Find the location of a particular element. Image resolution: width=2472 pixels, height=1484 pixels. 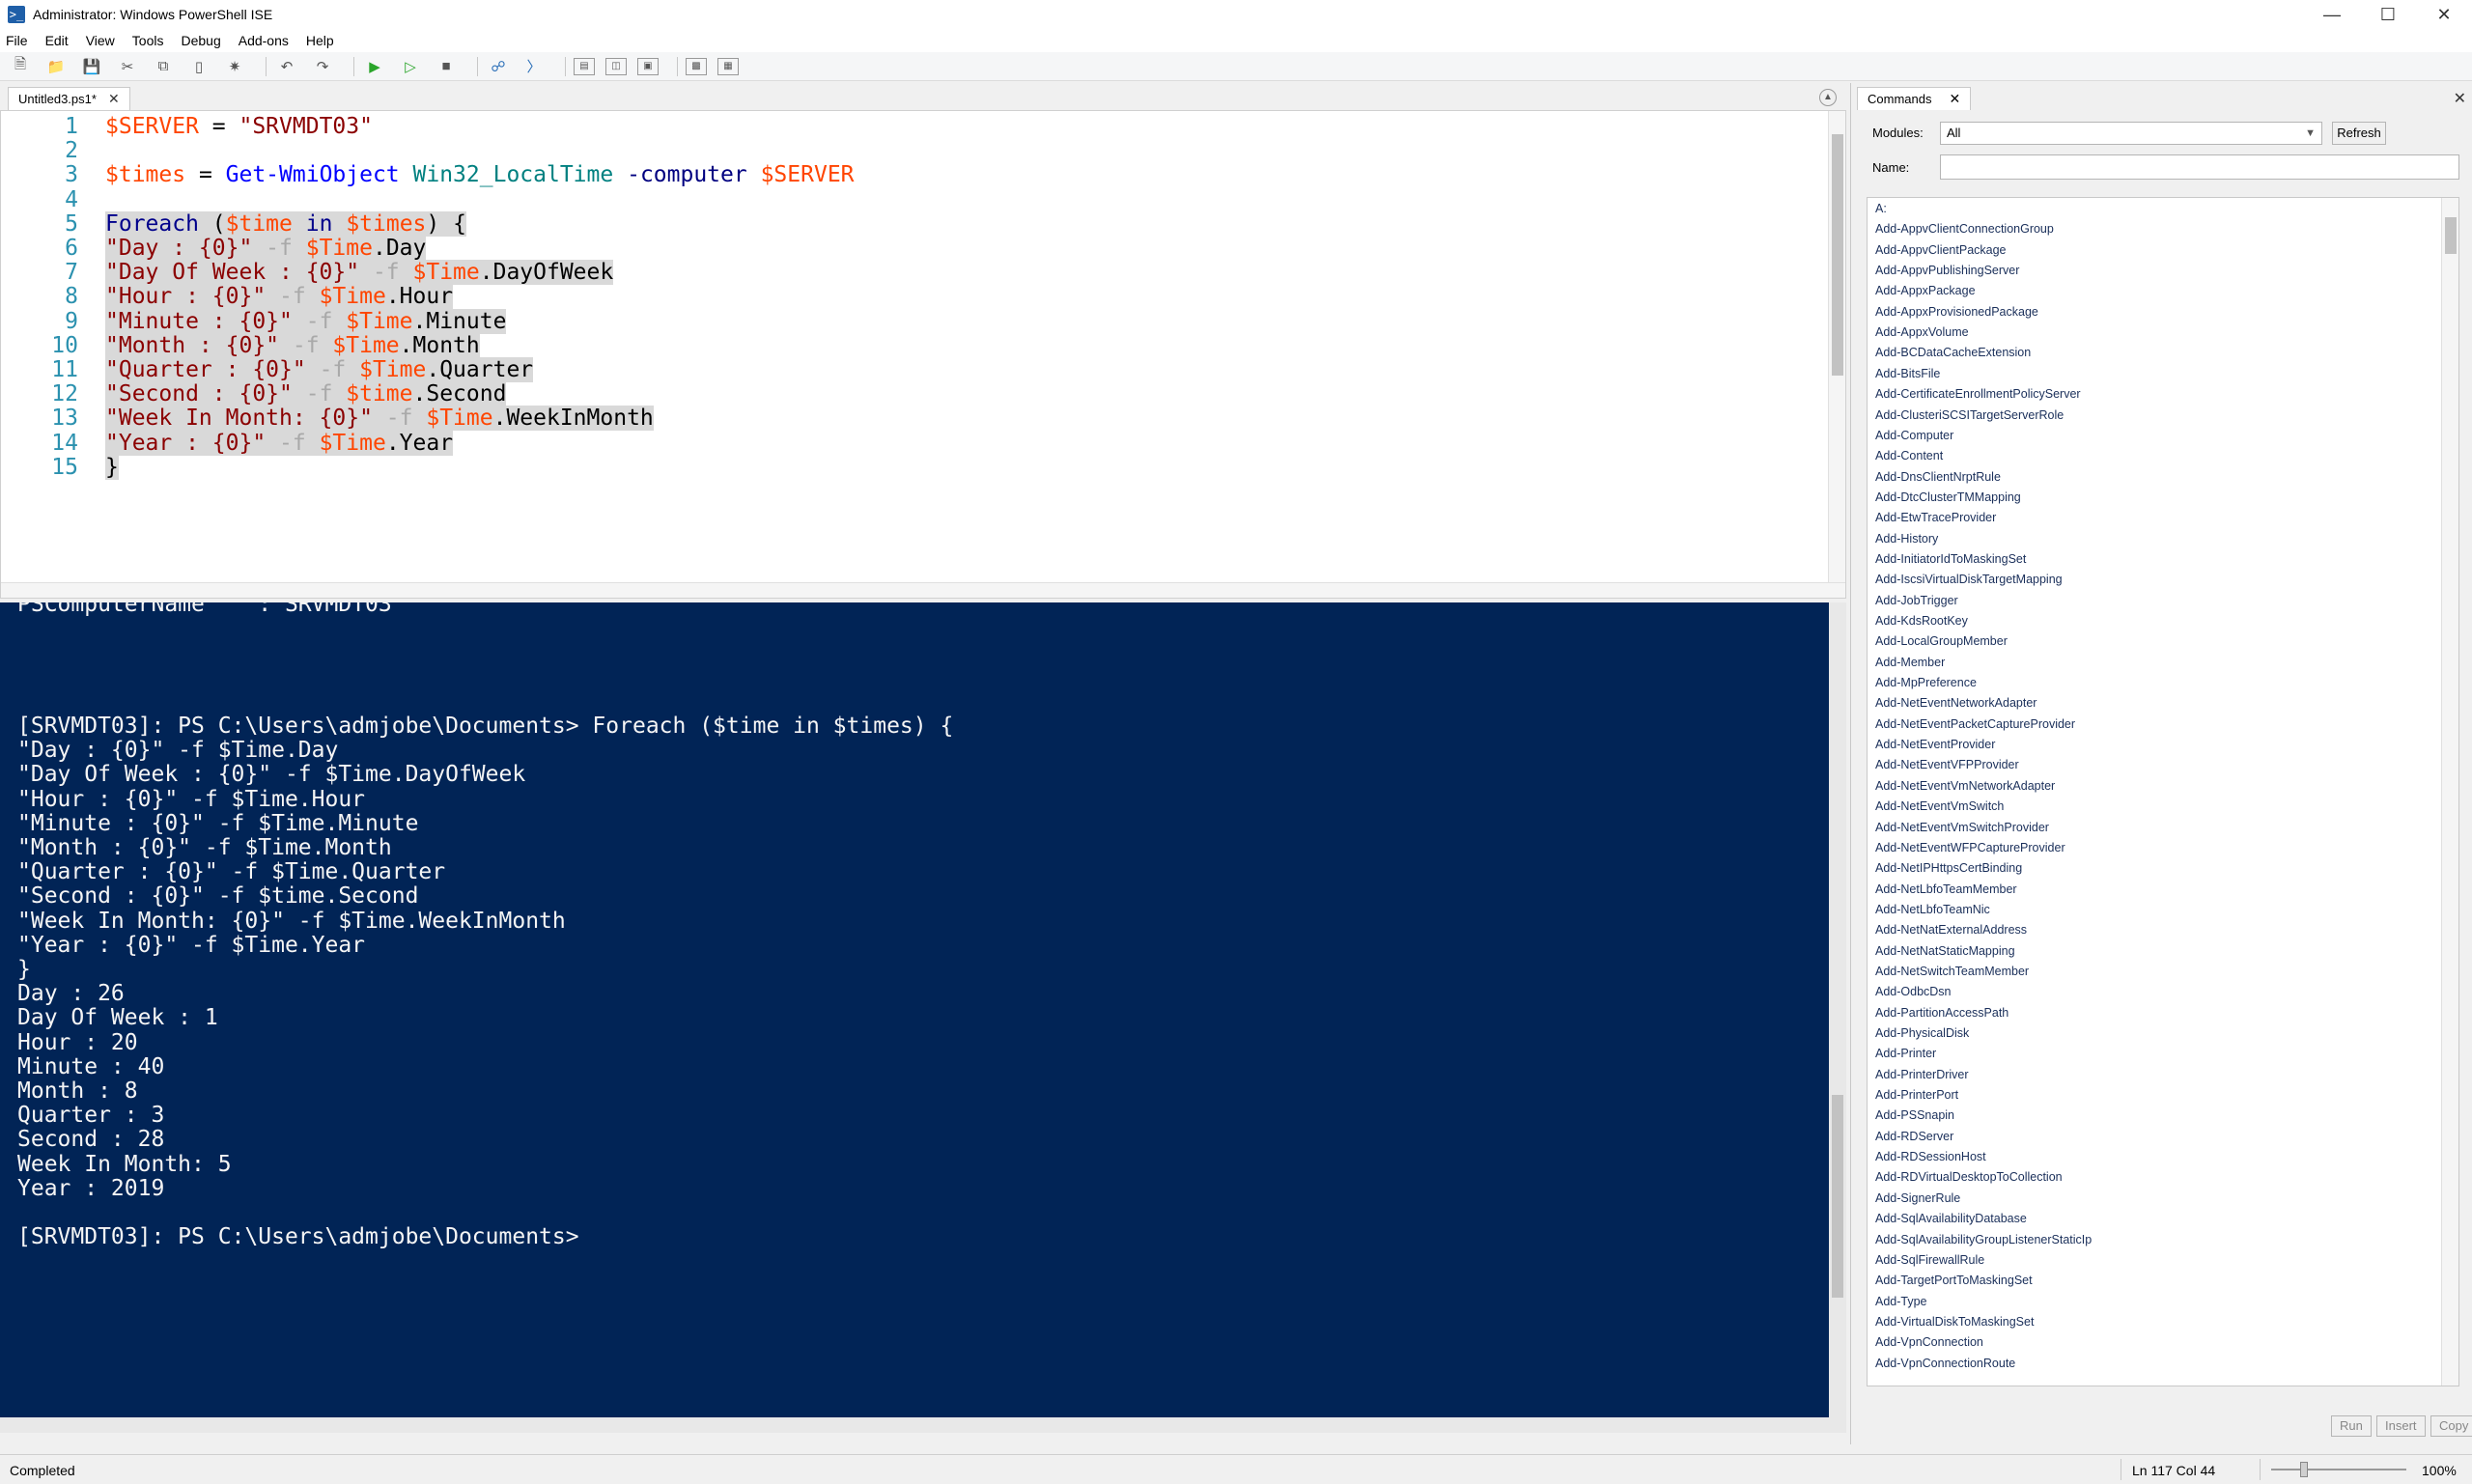

command-list-item: Add-Type is located at coordinates (1901, 1301).